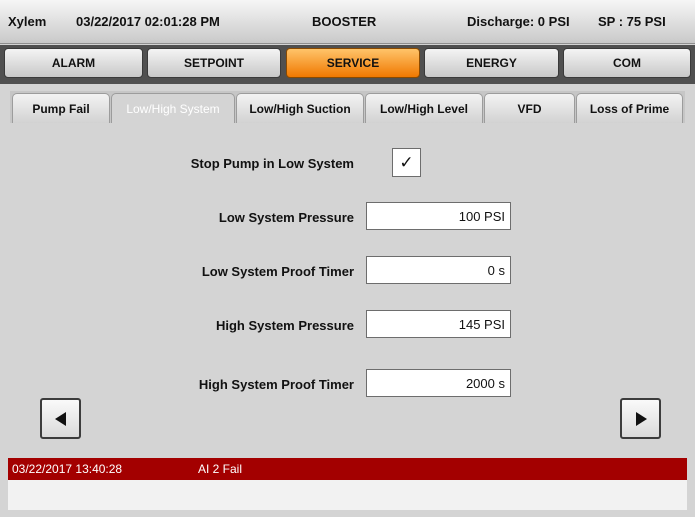 This screenshot has width=695, height=517. I want to click on tab-pump-fail: Pump Fail, so click(61, 108).